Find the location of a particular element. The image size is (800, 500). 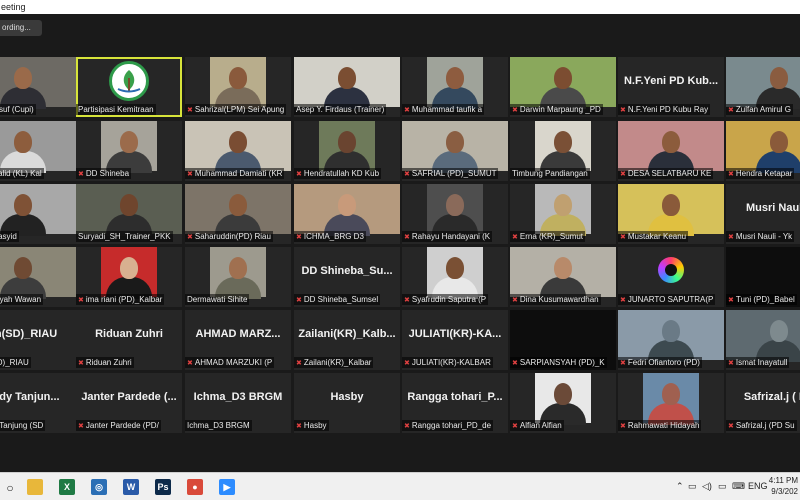

participant-name-label: ✖ Zailani(KR)_Kalbar is located at coordinates (334, 362).